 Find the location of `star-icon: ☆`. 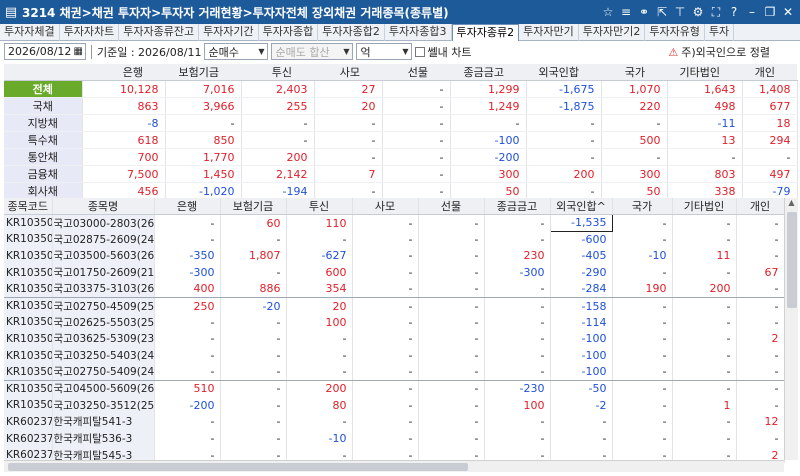

star-icon: ☆ is located at coordinates (608, 12).